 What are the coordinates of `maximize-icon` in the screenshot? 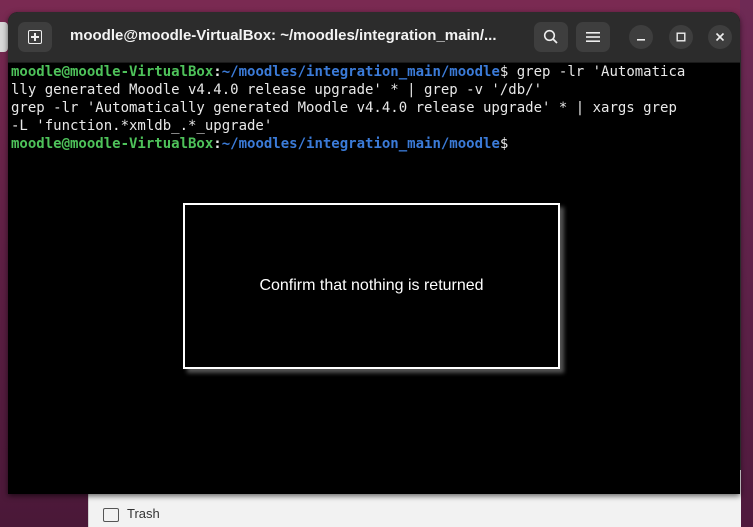 It's located at (681, 37).